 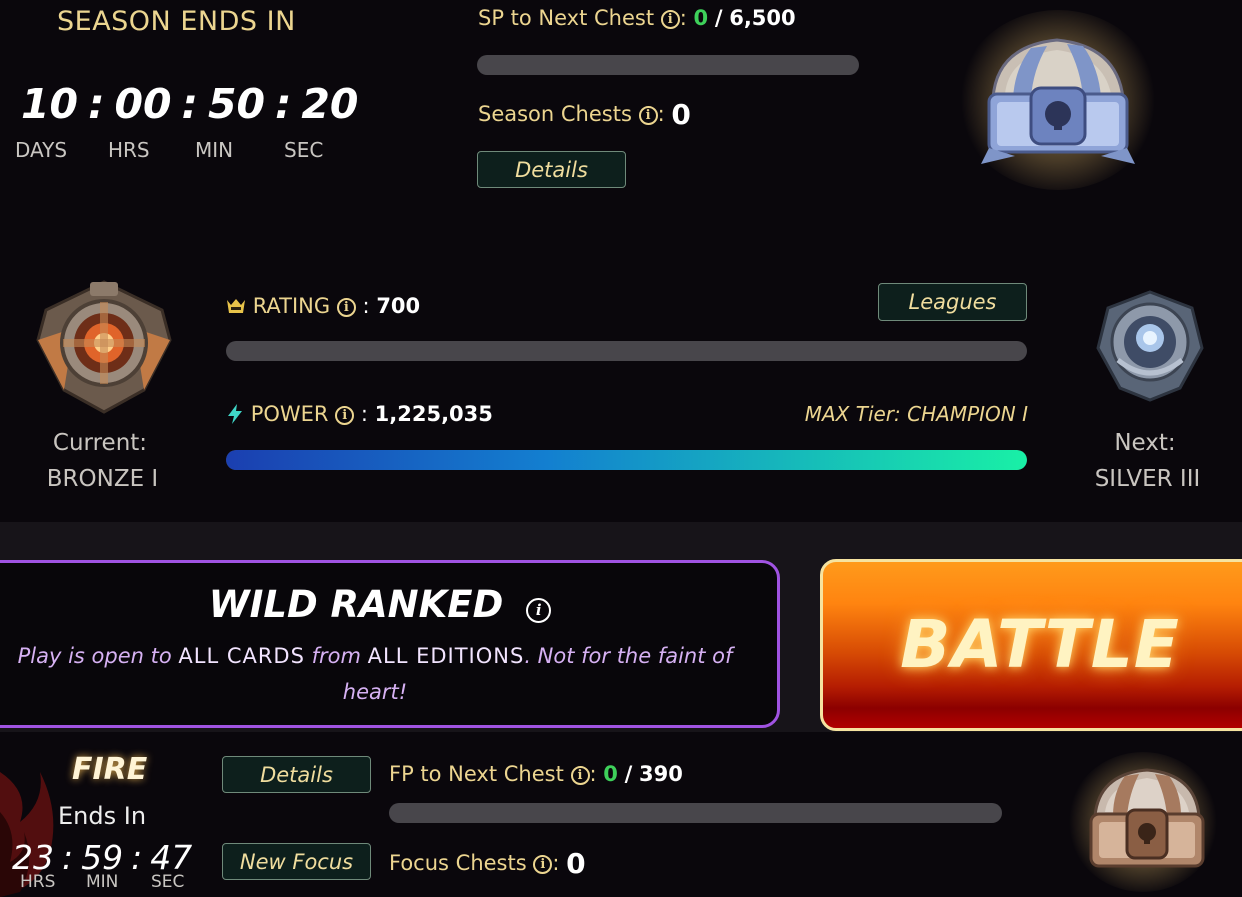 What do you see at coordinates (952, 302) in the screenshot?
I see `leagues-button: Leagues` at bounding box center [952, 302].